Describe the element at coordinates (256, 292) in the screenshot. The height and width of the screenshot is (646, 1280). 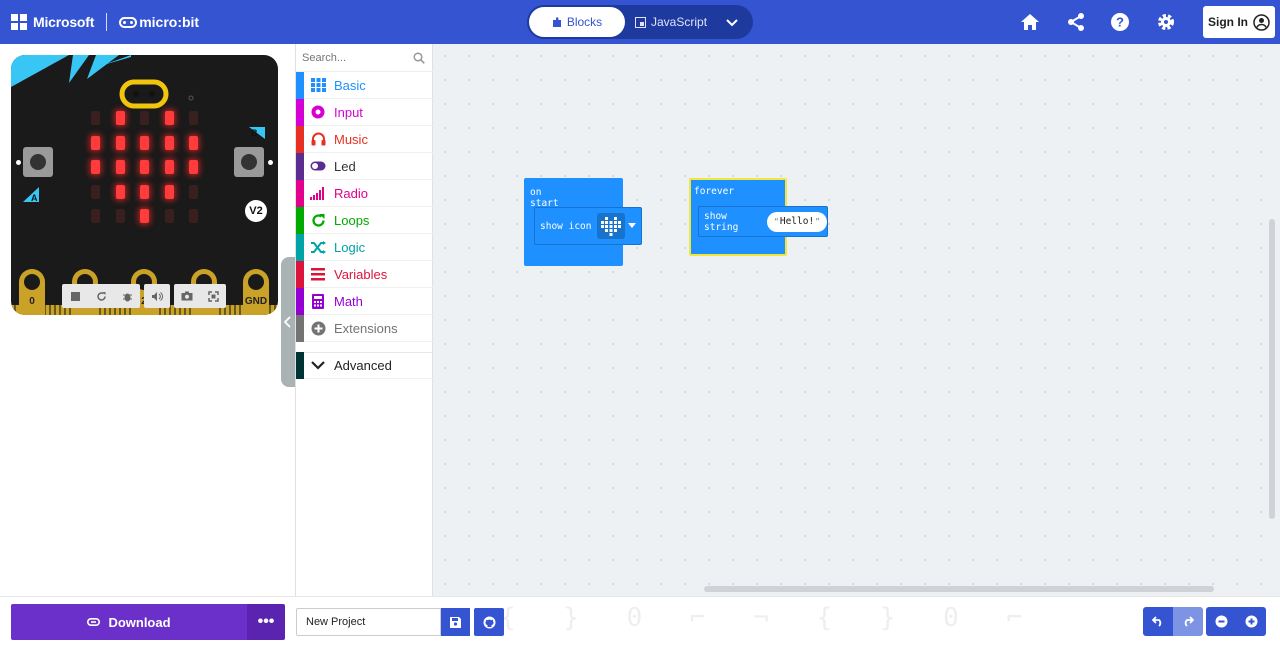
I see `pin-gnd` at that location.